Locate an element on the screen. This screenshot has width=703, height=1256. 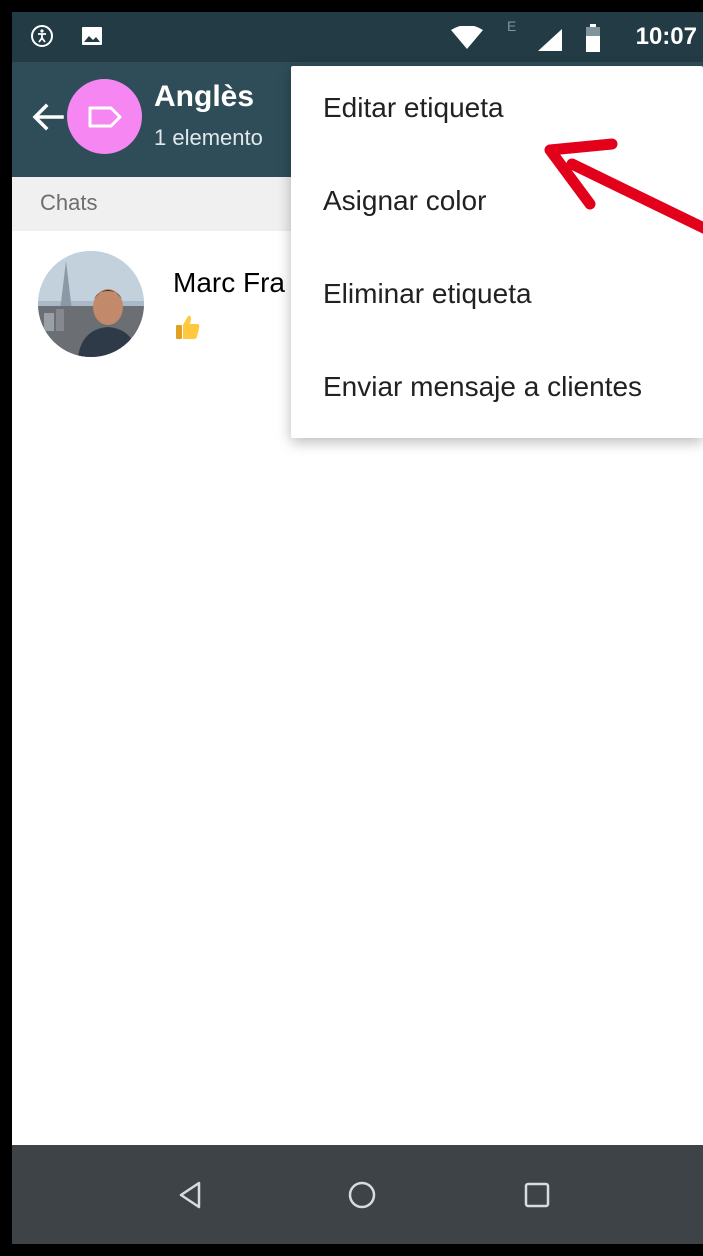
menu-item-edit-label: Editar etiqueta is located at coordinates (497, 112).